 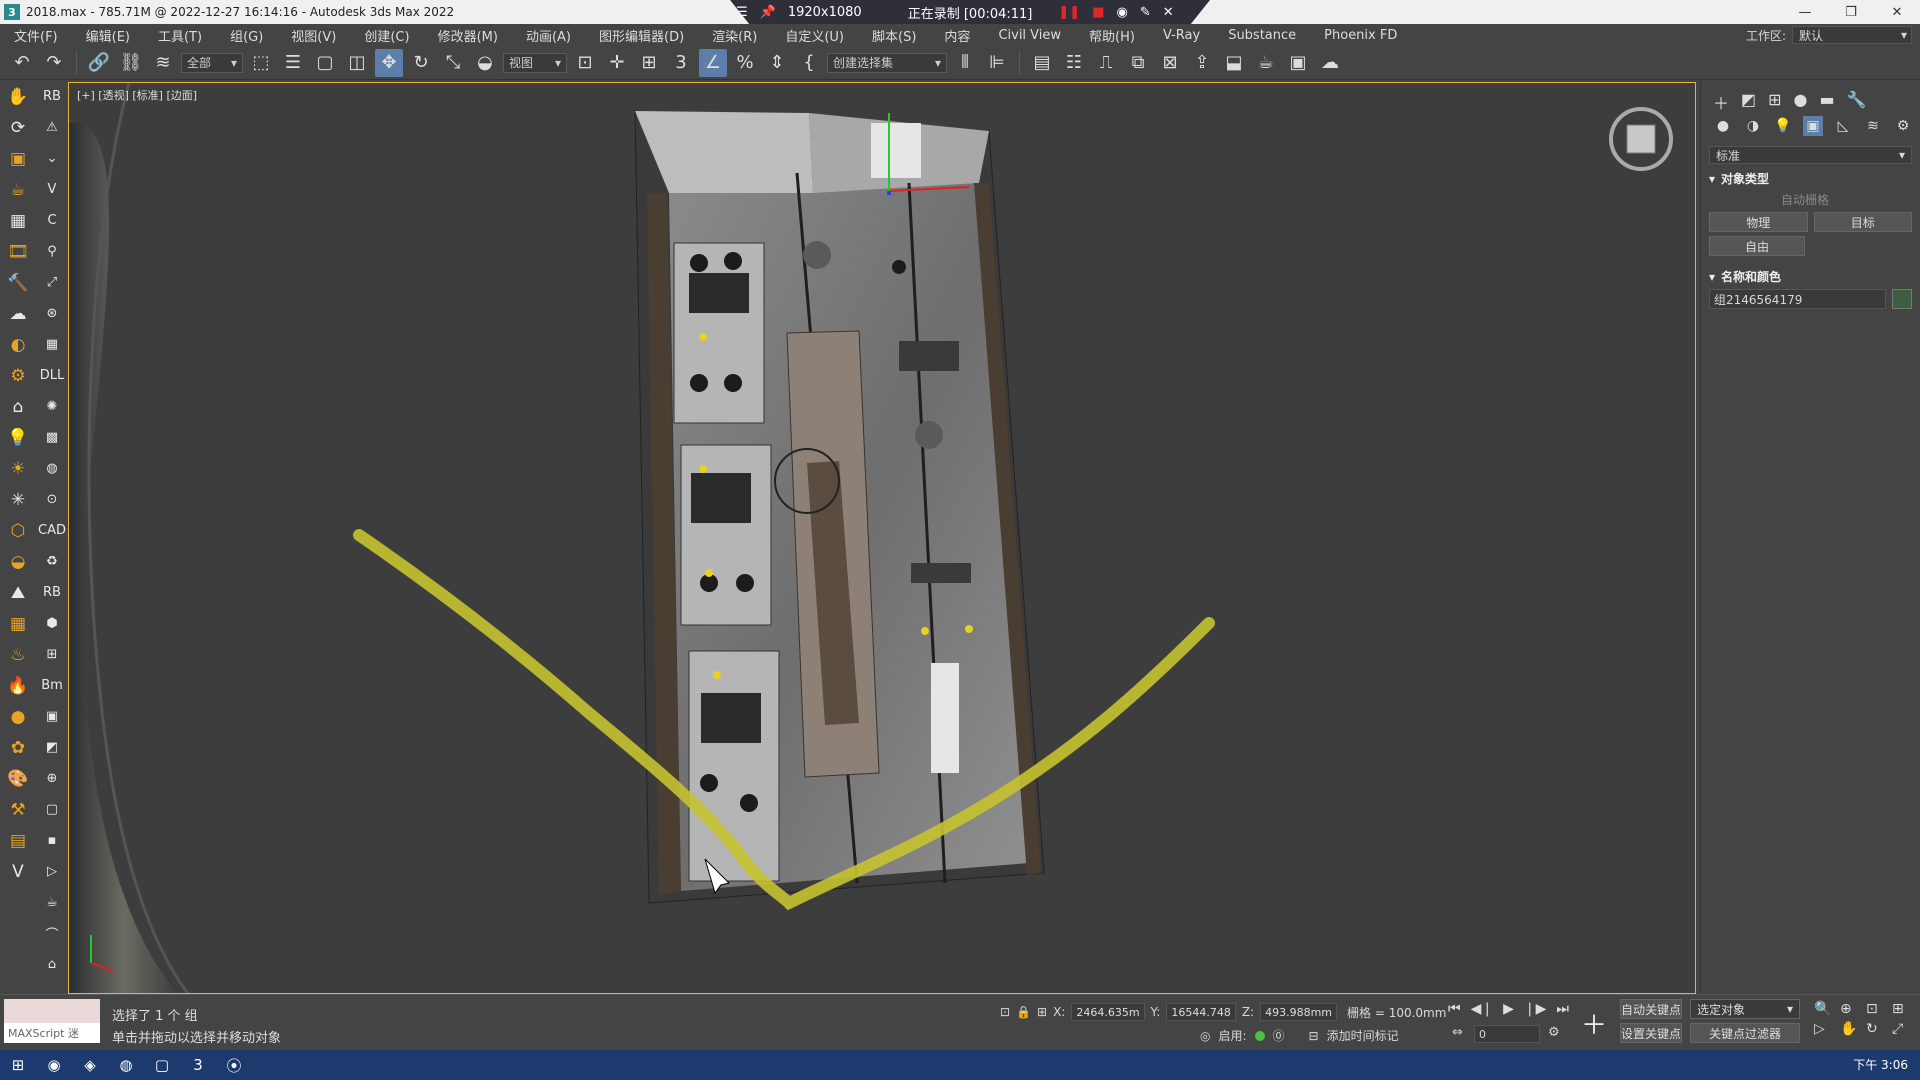 What do you see at coordinates (1168, 12) in the screenshot?
I see `close-recorder-icon: ✕` at bounding box center [1168, 12].